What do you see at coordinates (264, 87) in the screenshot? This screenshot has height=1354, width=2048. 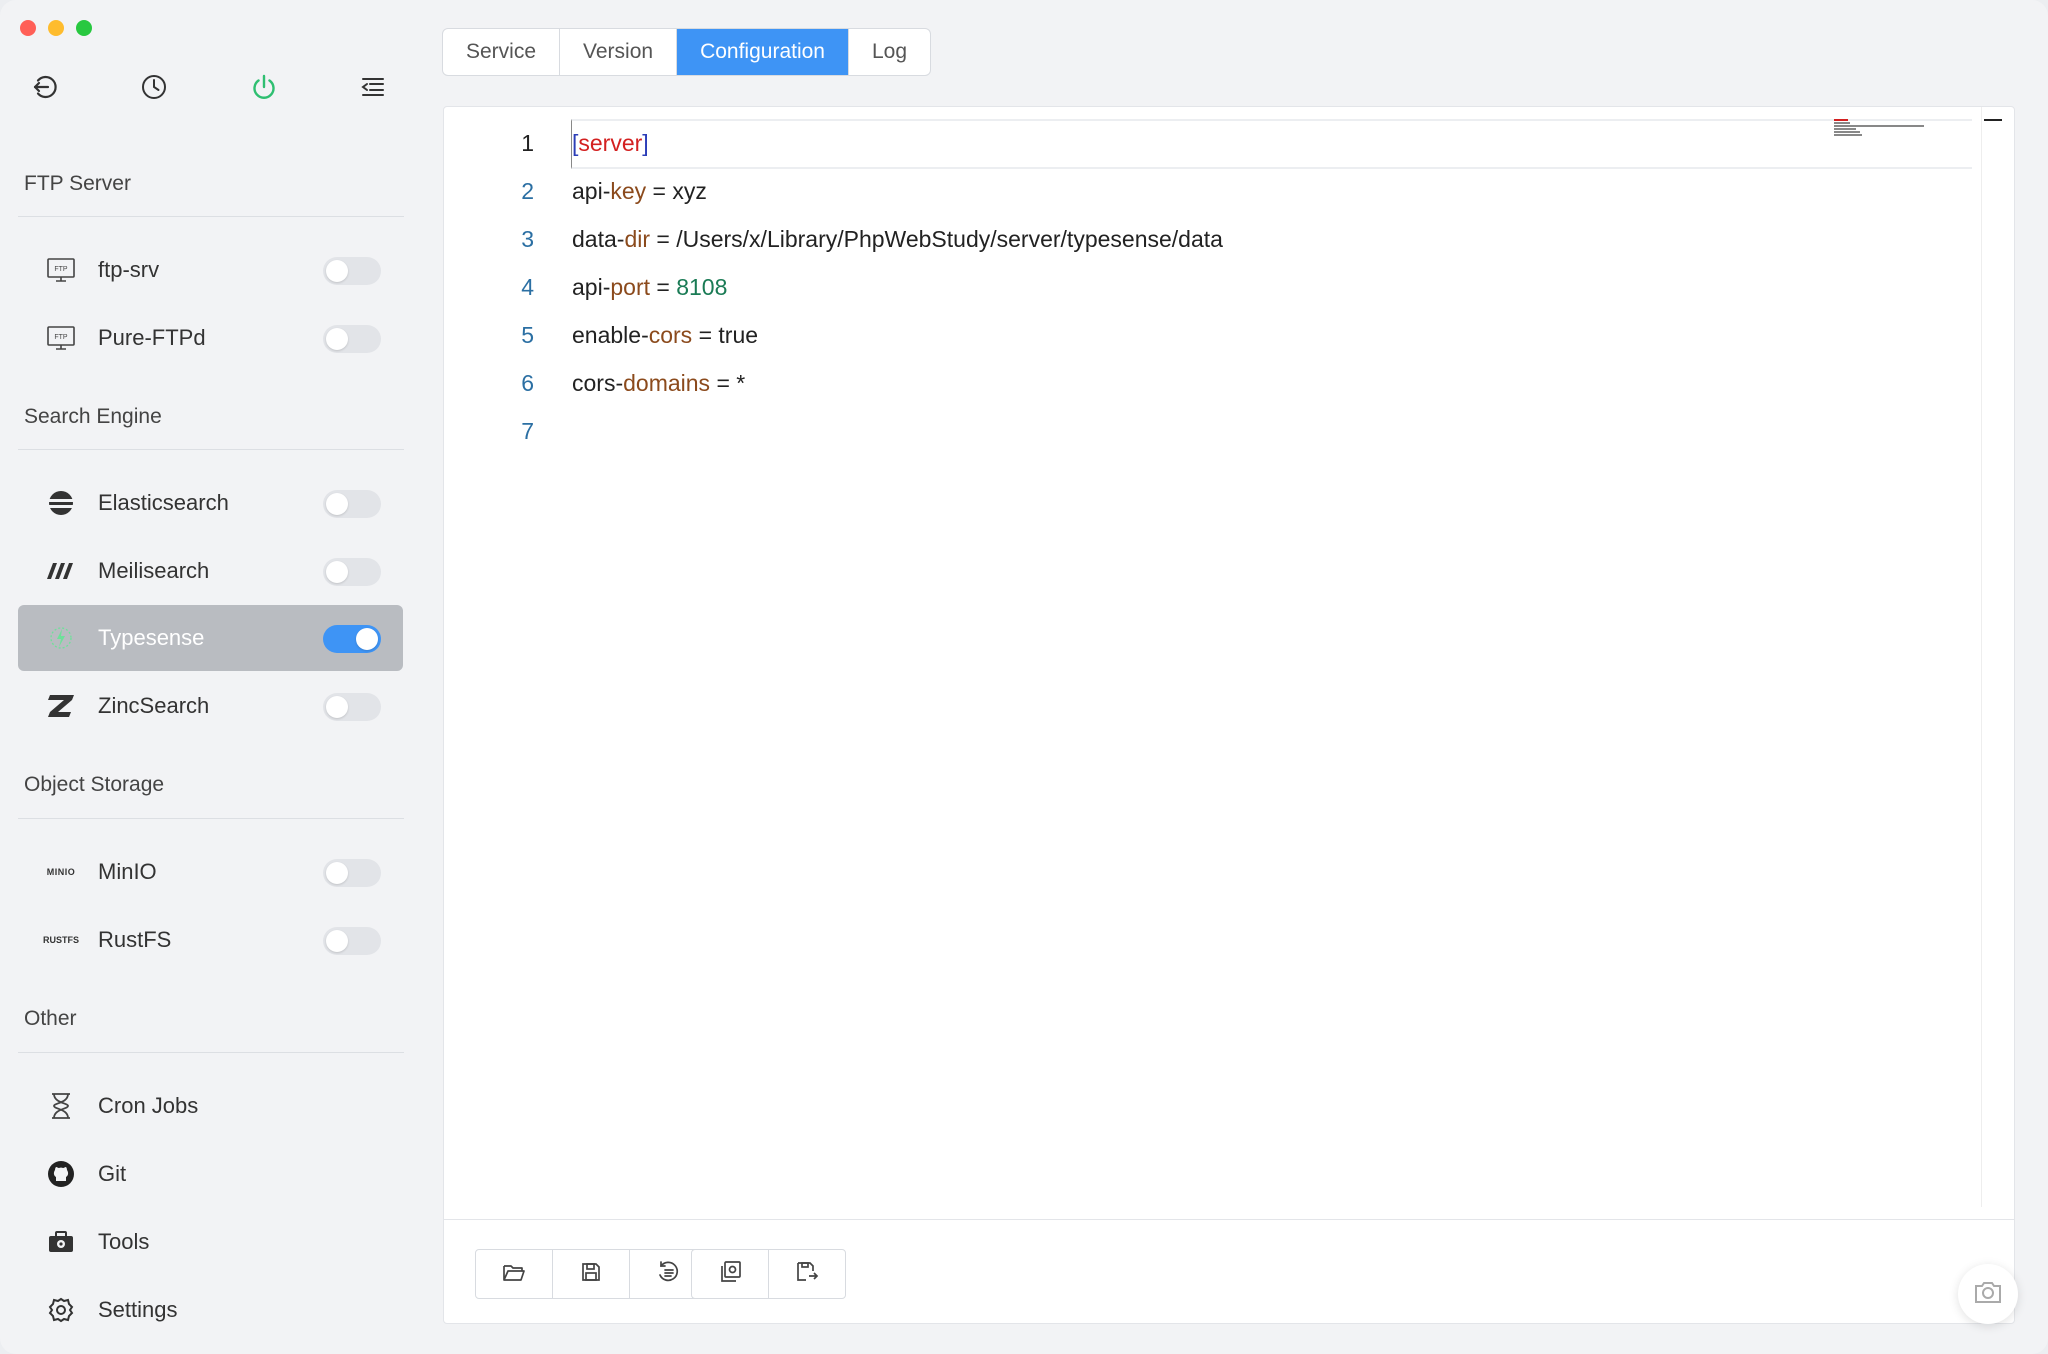 I see `power-icon` at bounding box center [264, 87].